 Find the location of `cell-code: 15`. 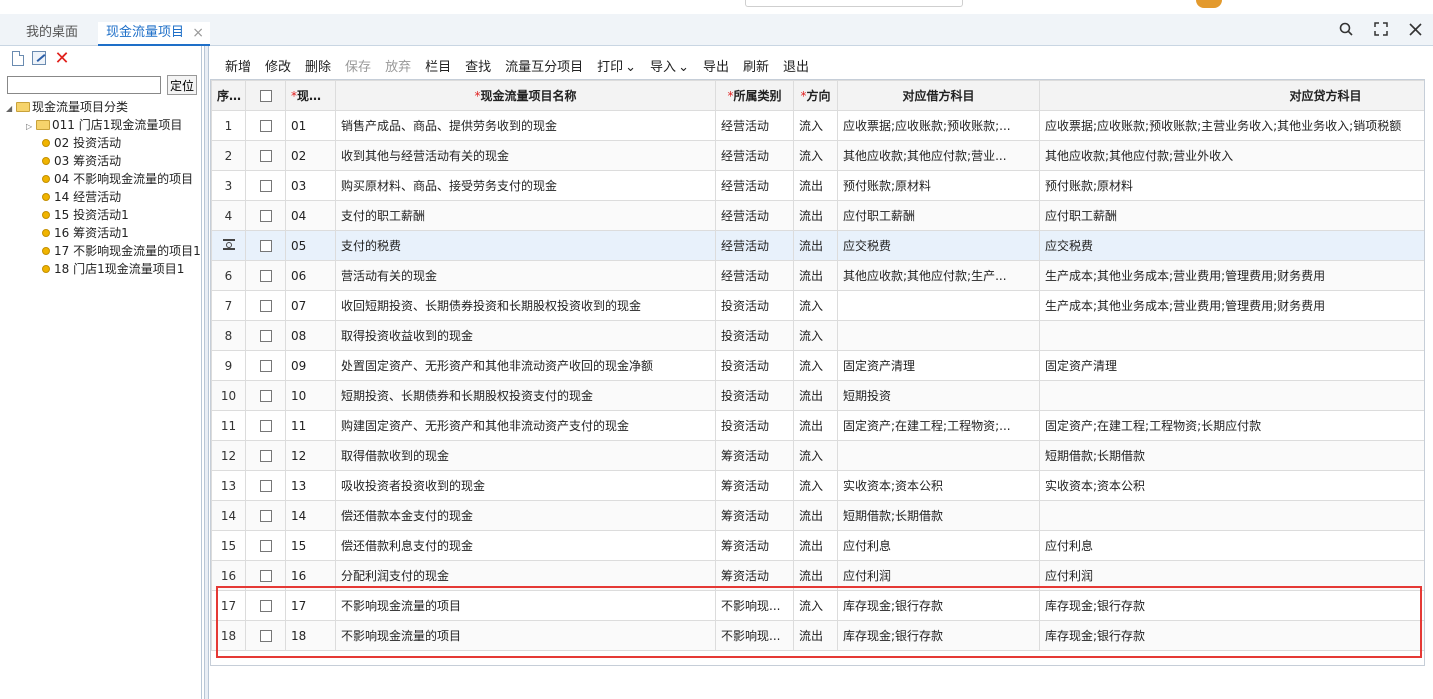

cell-code: 15 is located at coordinates (310, 545).